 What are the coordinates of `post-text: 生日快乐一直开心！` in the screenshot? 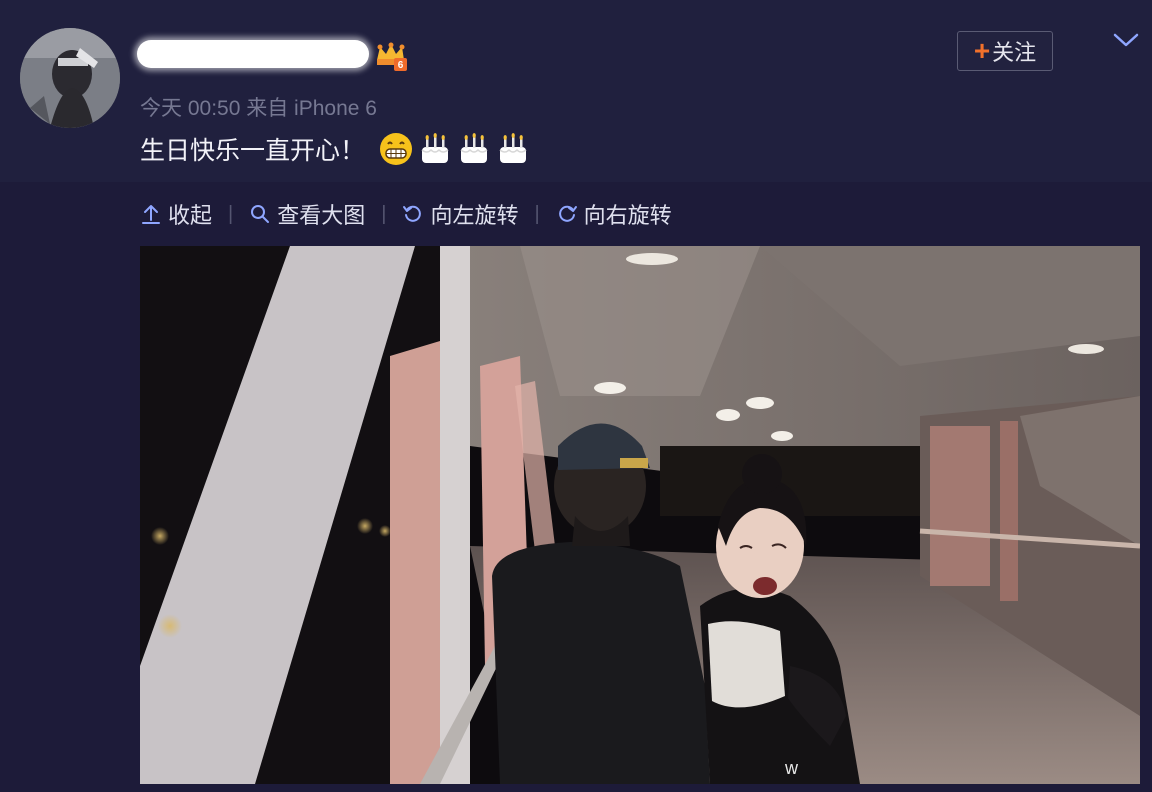 It's located at (335, 149).